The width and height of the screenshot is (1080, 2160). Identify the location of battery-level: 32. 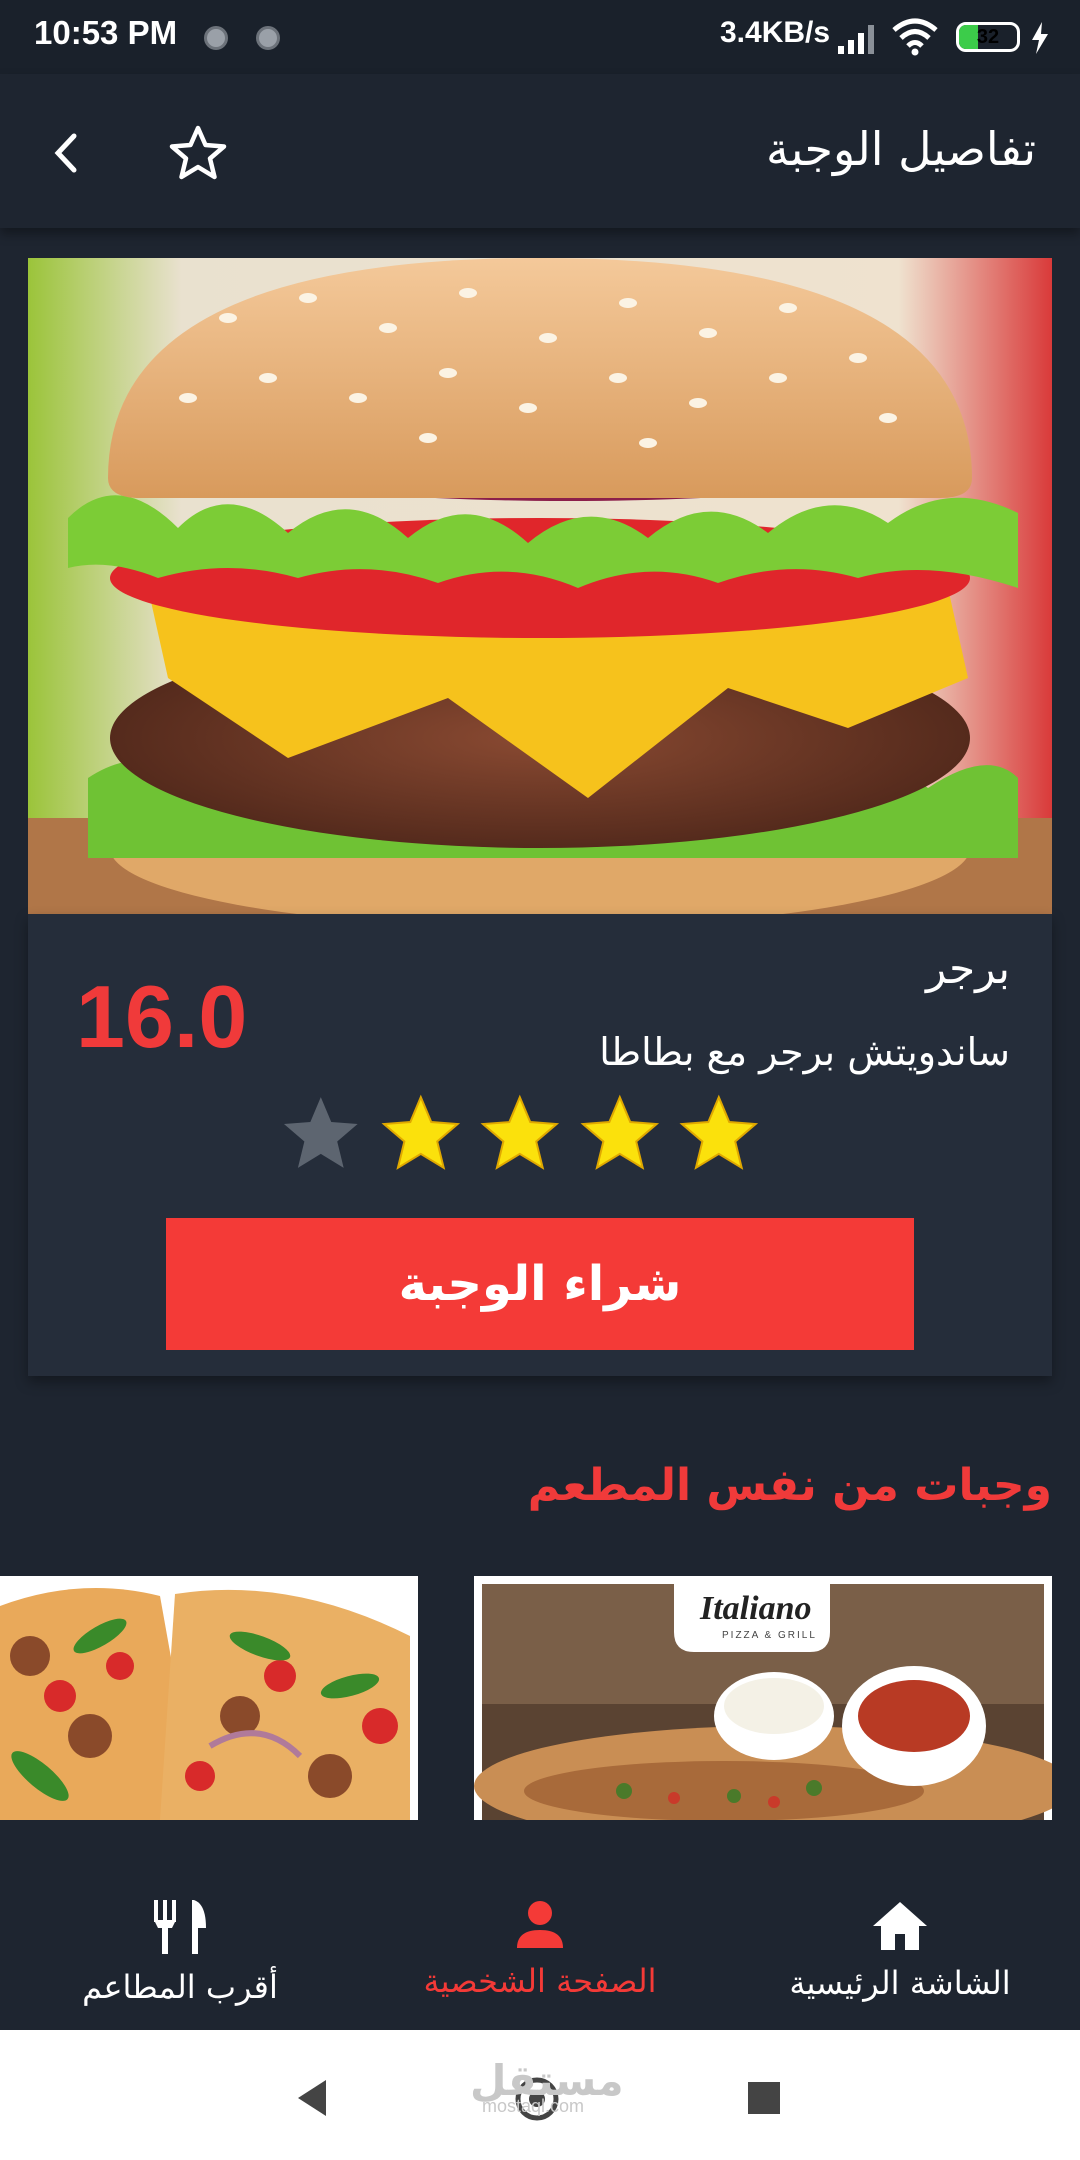
(988, 37).